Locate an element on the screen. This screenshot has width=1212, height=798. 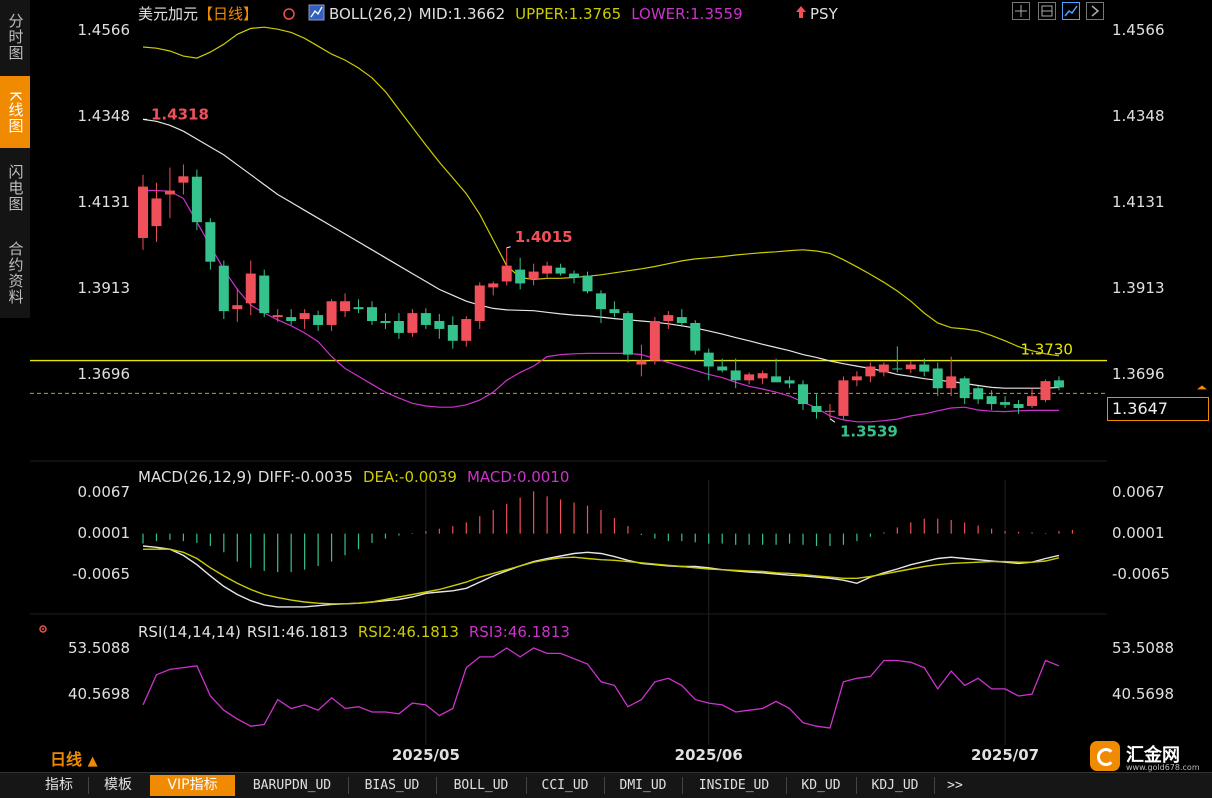
rsi-y-tick-right-0: 53.5088 is located at coordinates (1143, 648).